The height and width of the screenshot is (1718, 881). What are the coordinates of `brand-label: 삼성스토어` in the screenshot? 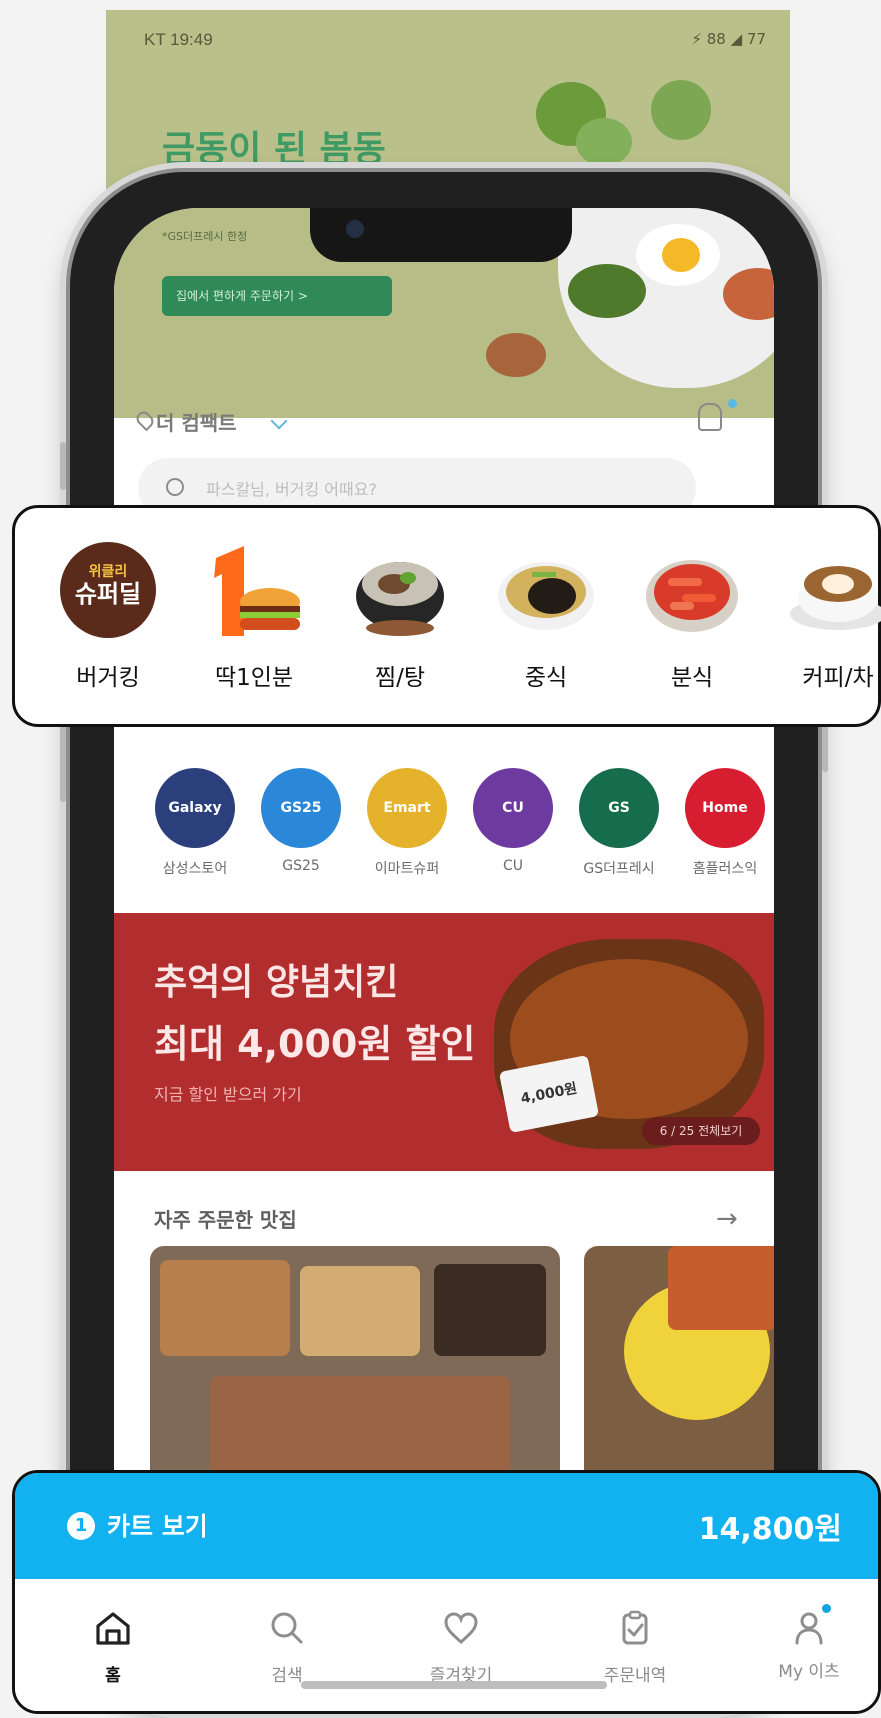 It's located at (195, 869).